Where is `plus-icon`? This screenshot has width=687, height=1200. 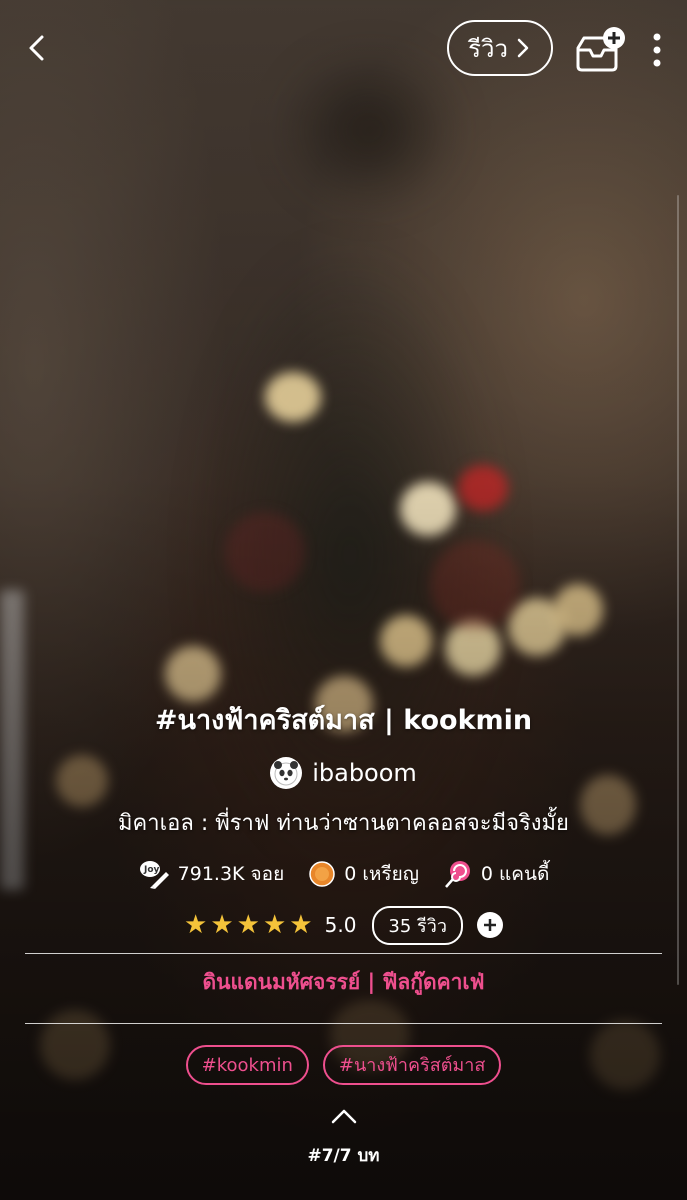 plus-icon is located at coordinates (489, 925).